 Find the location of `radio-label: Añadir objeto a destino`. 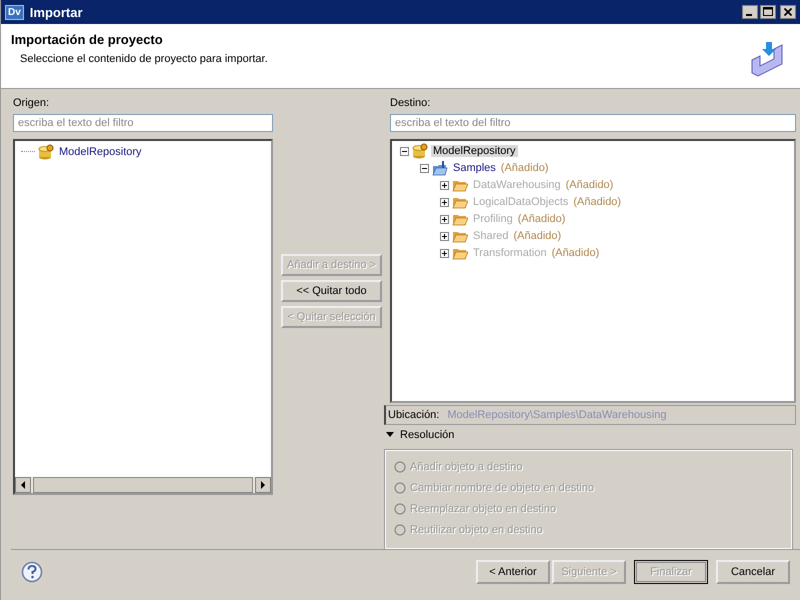

radio-label: Añadir objeto a destino is located at coordinates (466, 467).